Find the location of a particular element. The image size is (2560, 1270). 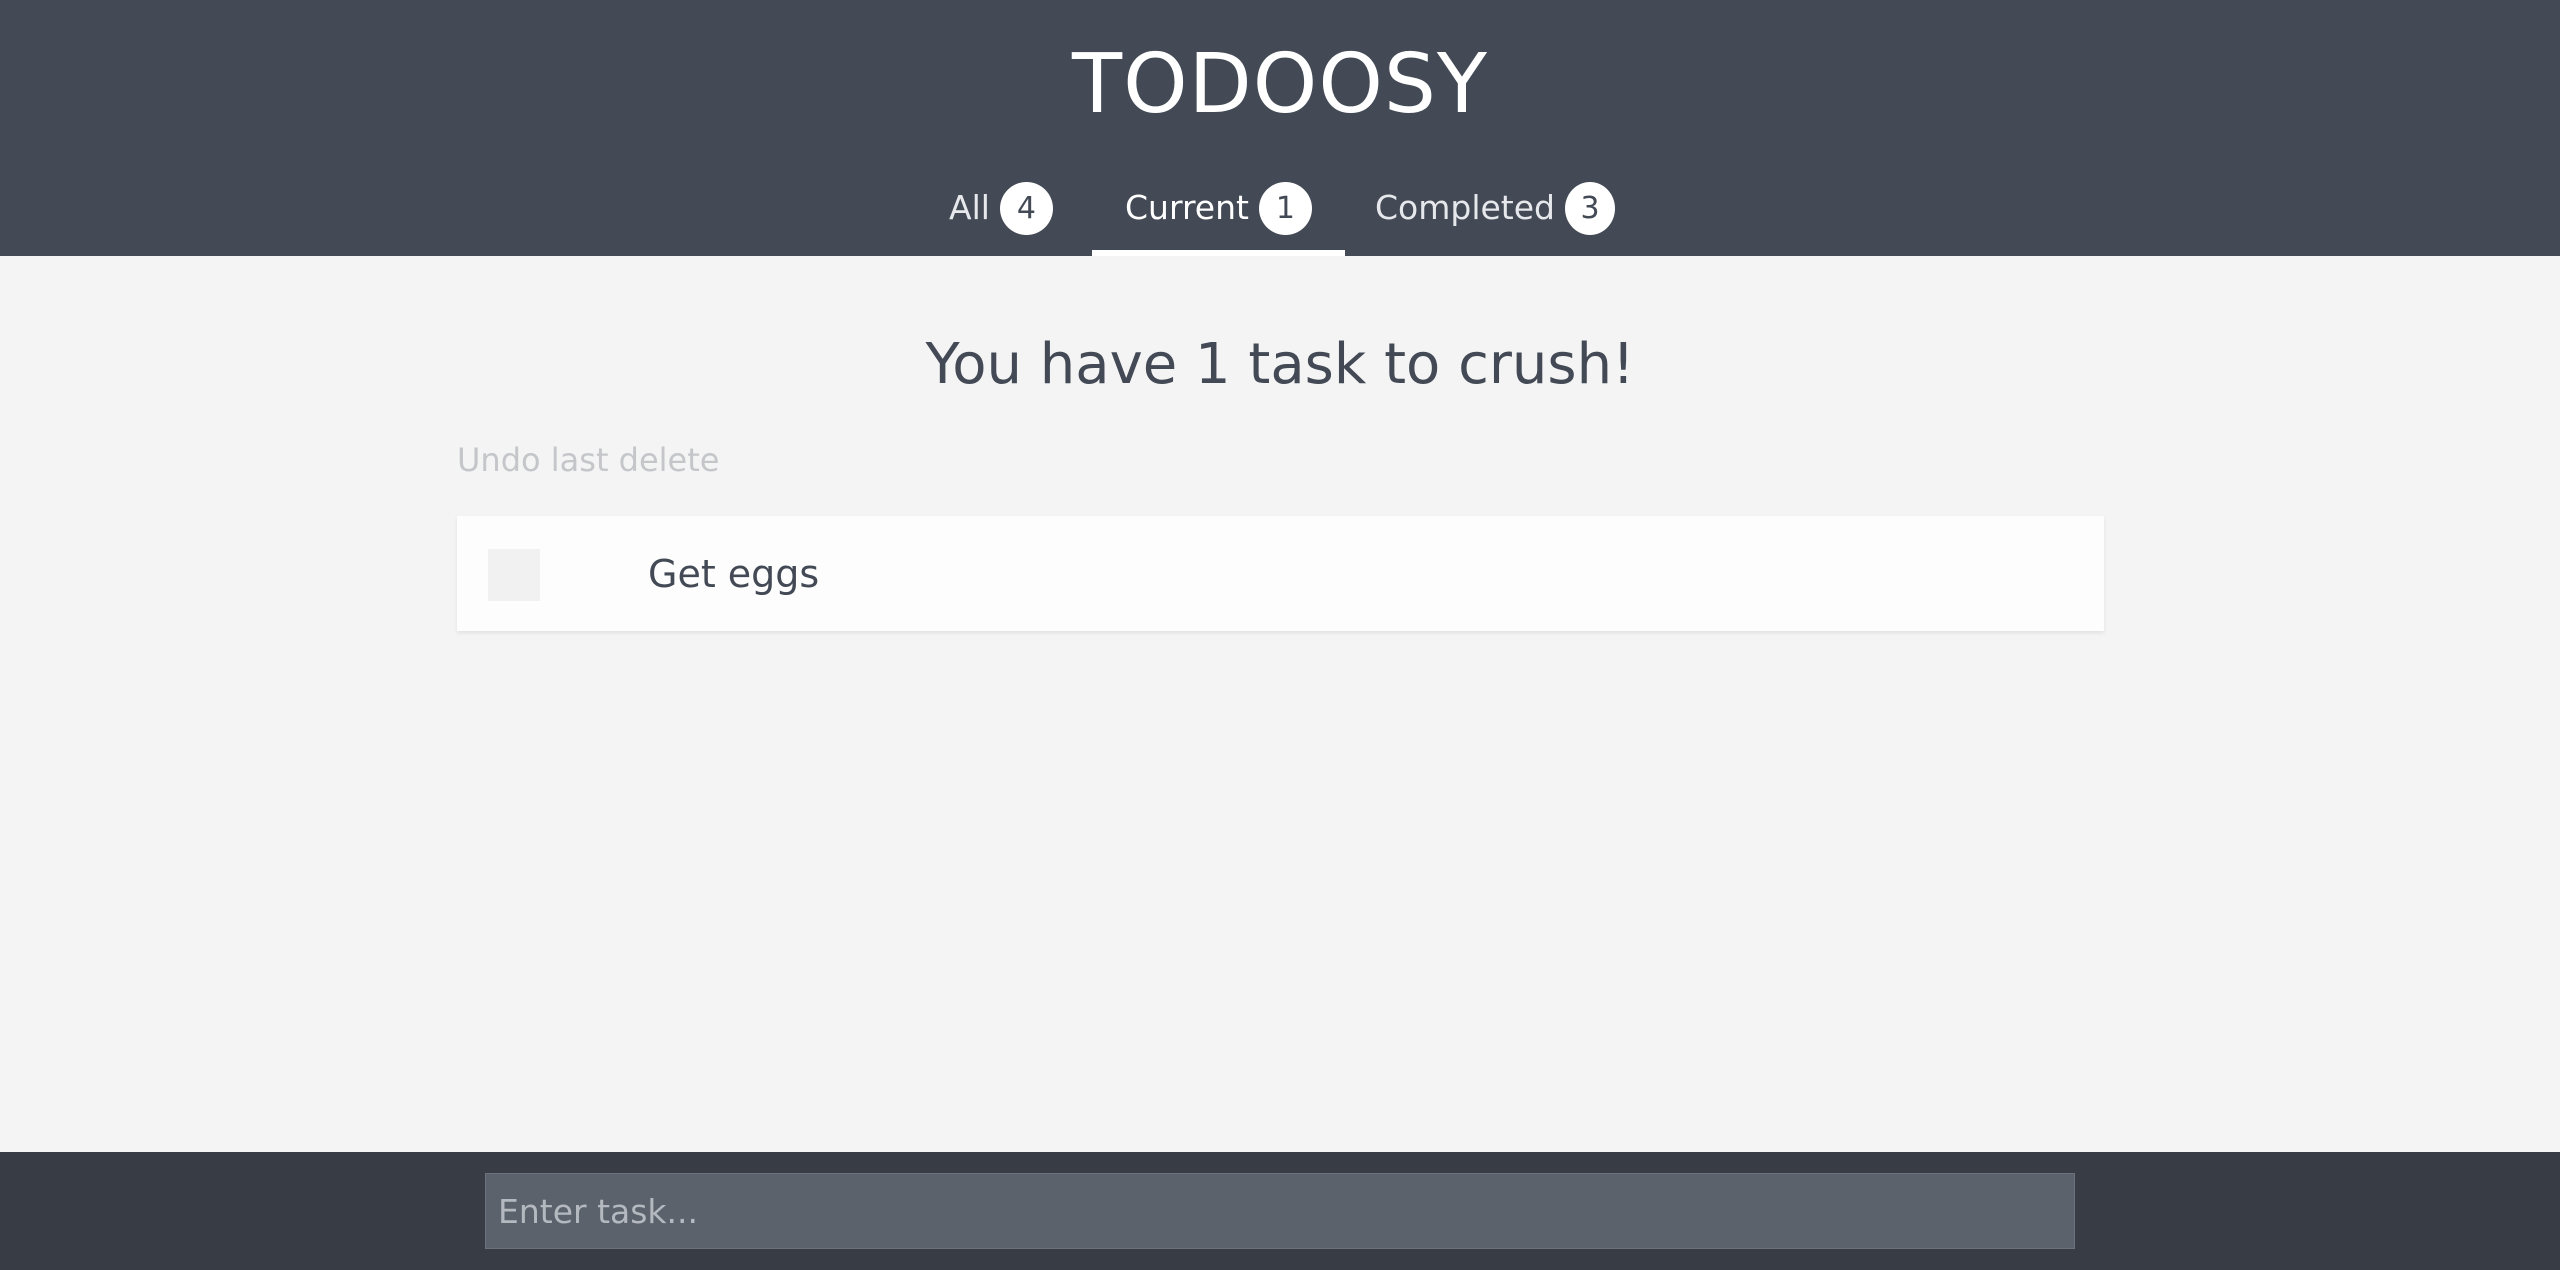

undo-delete-link: Undo last delete is located at coordinates (588, 460).